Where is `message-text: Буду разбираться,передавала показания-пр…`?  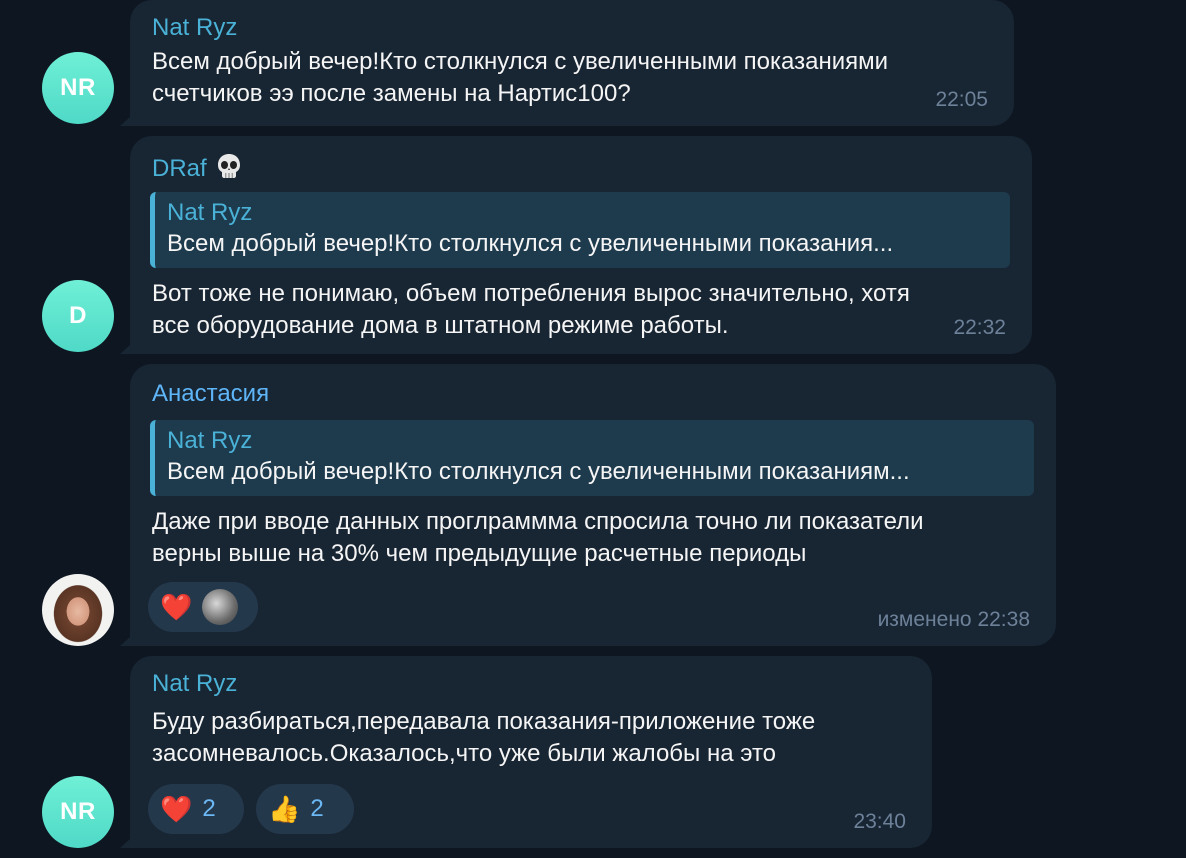
message-text: Буду разбираться,передавала показания-пр… is located at coordinates (484, 737).